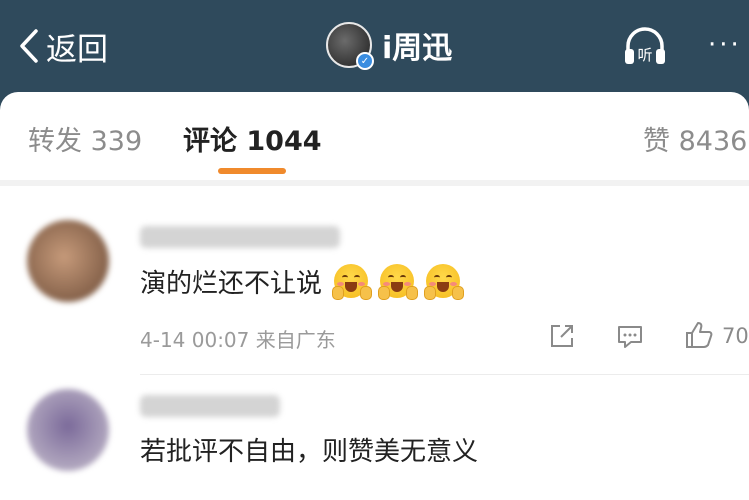 The width and height of the screenshot is (749, 500). Describe the element at coordinates (695, 138) in the screenshot. I see `tab-likes: 赞 8436` at that location.